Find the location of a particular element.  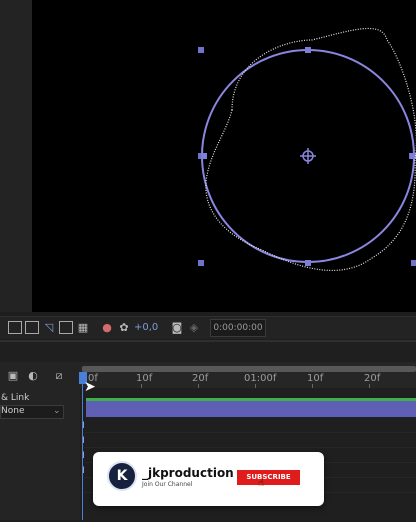

mask-toggle-icon: ◹ is located at coordinates (49, 327).